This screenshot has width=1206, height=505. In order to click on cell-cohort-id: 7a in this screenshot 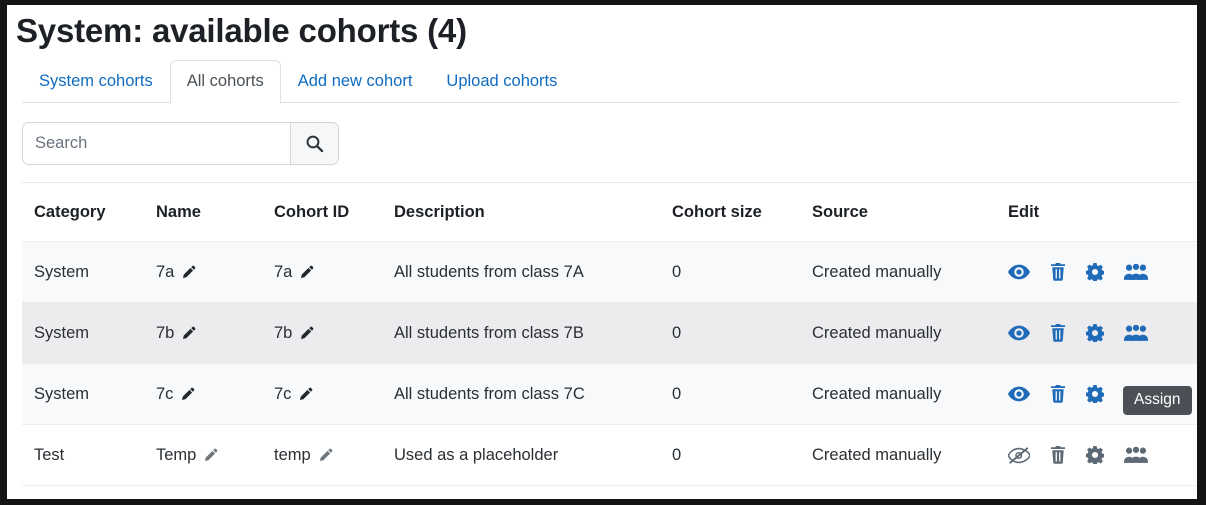, I will do `click(322, 272)`.